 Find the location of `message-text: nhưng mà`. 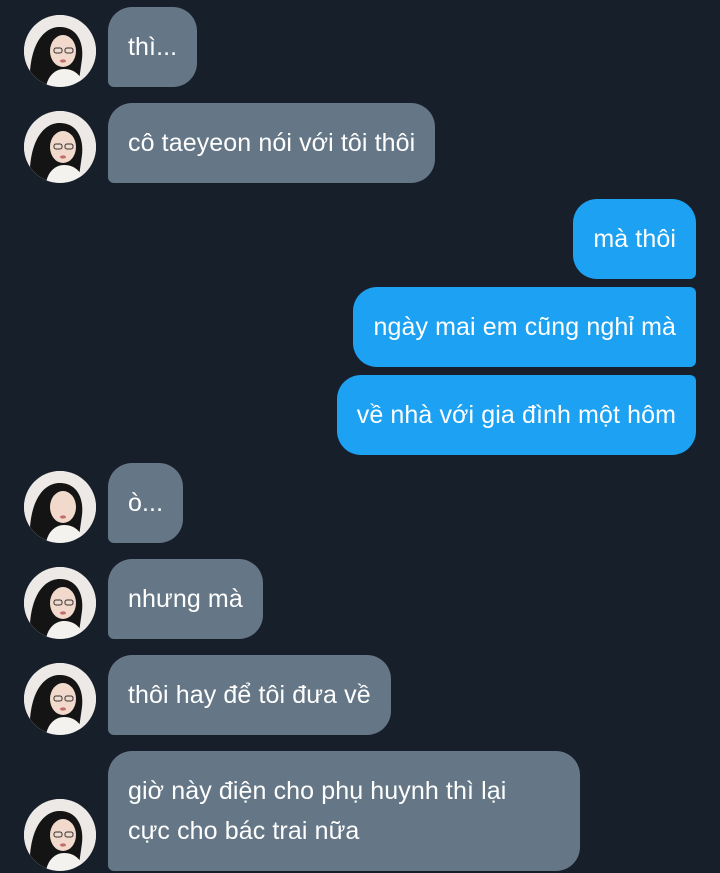

message-text: nhưng mà is located at coordinates (185, 599).